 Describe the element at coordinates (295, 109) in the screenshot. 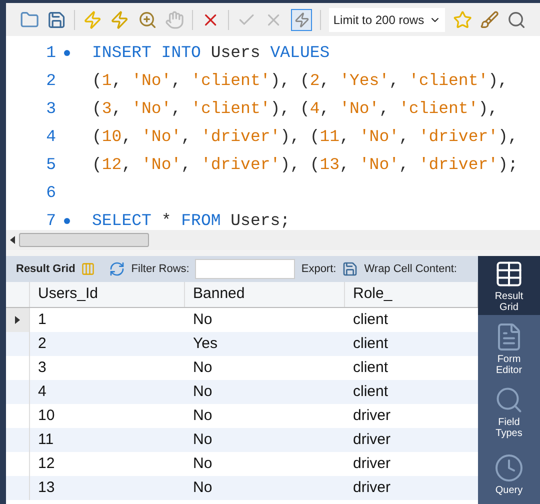

I see `code-line: (3, 'No', 'client'), (4, 'No', 'client'),` at that location.